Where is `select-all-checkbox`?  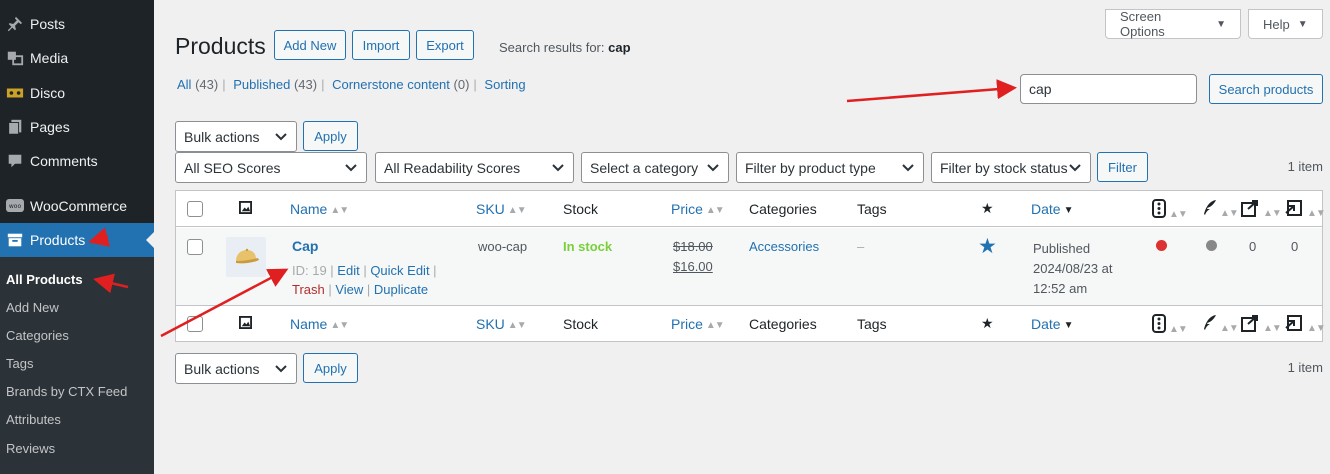
select-all-checkbox is located at coordinates (195, 209).